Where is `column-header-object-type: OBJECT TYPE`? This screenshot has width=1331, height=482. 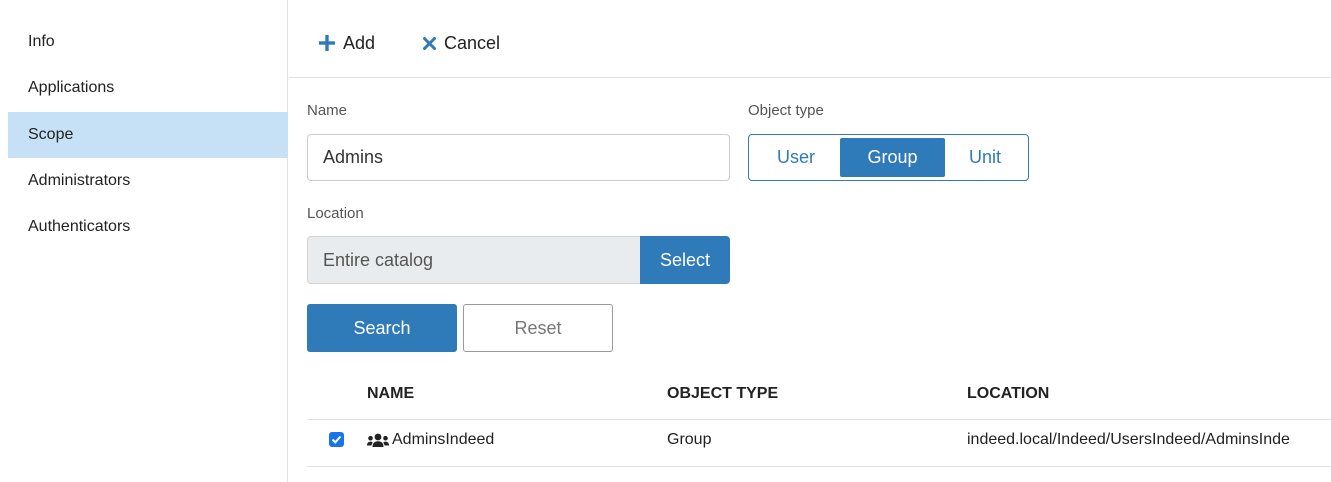
column-header-object-type: OBJECT TYPE is located at coordinates (722, 394).